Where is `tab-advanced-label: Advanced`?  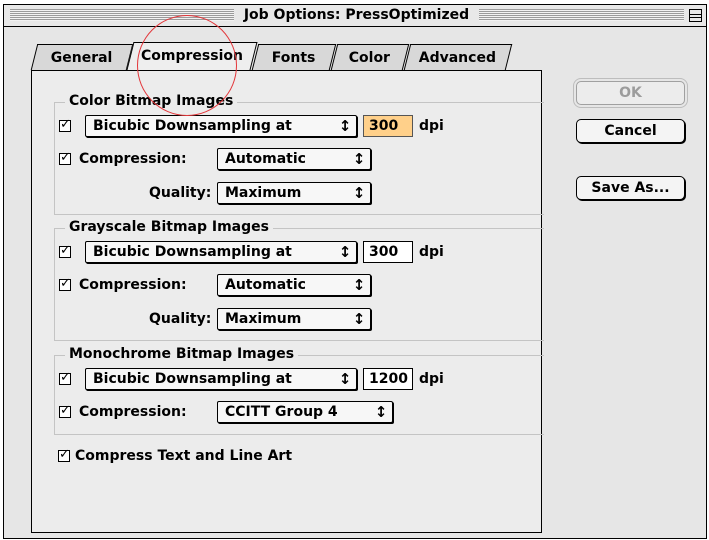 tab-advanced-label: Advanced is located at coordinates (458, 58).